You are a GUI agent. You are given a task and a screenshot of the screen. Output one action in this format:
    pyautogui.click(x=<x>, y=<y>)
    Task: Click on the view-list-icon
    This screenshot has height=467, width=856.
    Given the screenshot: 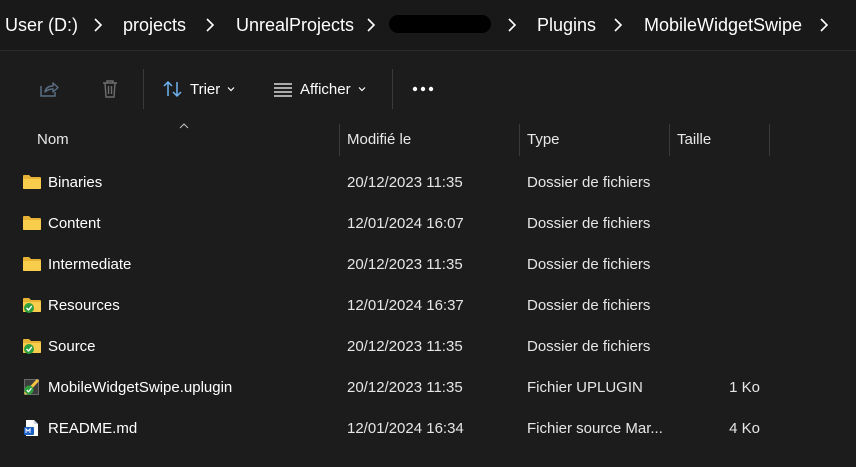 What is the action you would take?
    pyautogui.click(x=283, y=90)
    